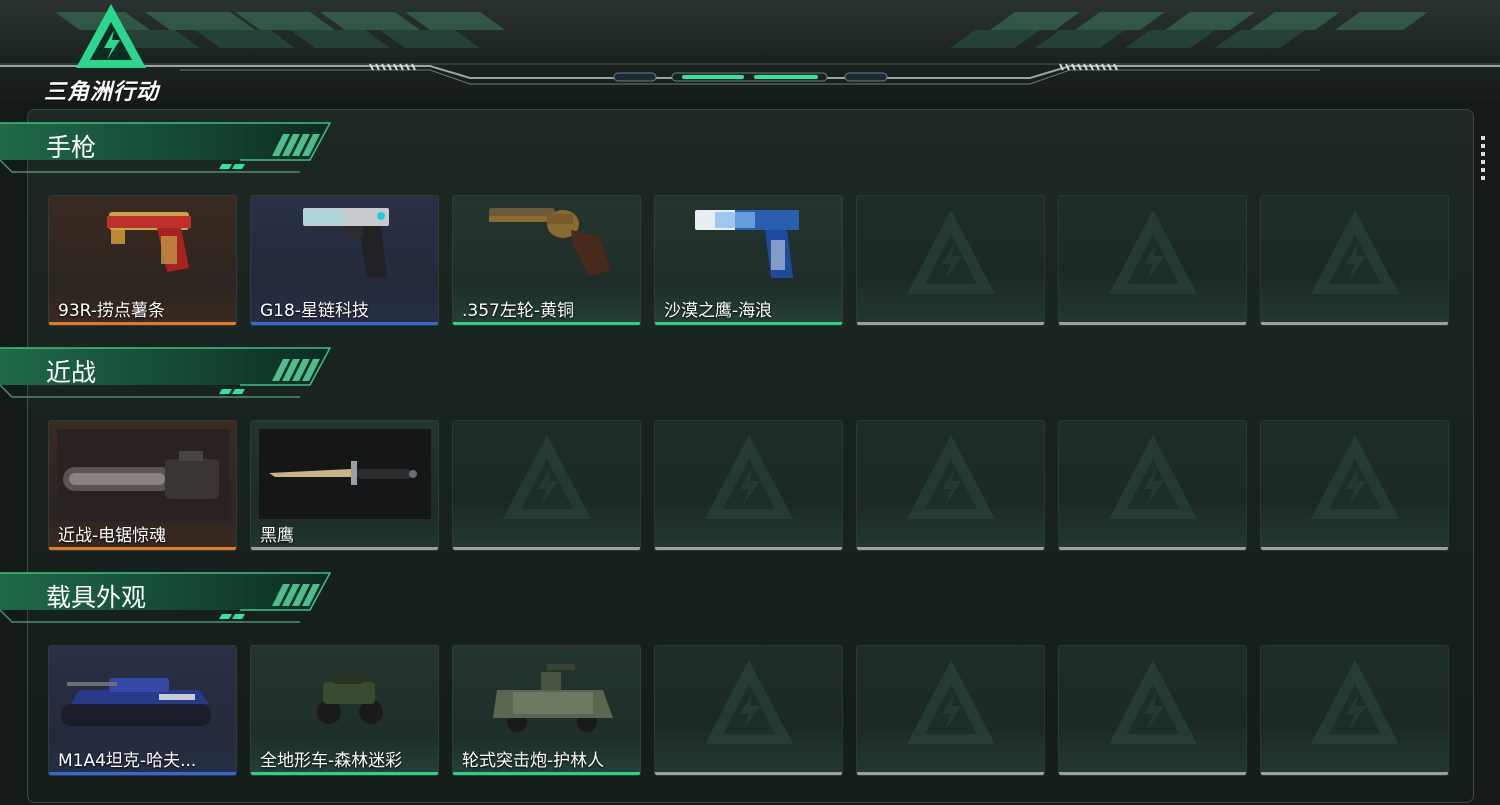 This screenshot has height=805, width=1500. What do you see at coordinates (170, 148) in the screenshot?
I see `section-header: 手枪` at bounding box center [170, 148].